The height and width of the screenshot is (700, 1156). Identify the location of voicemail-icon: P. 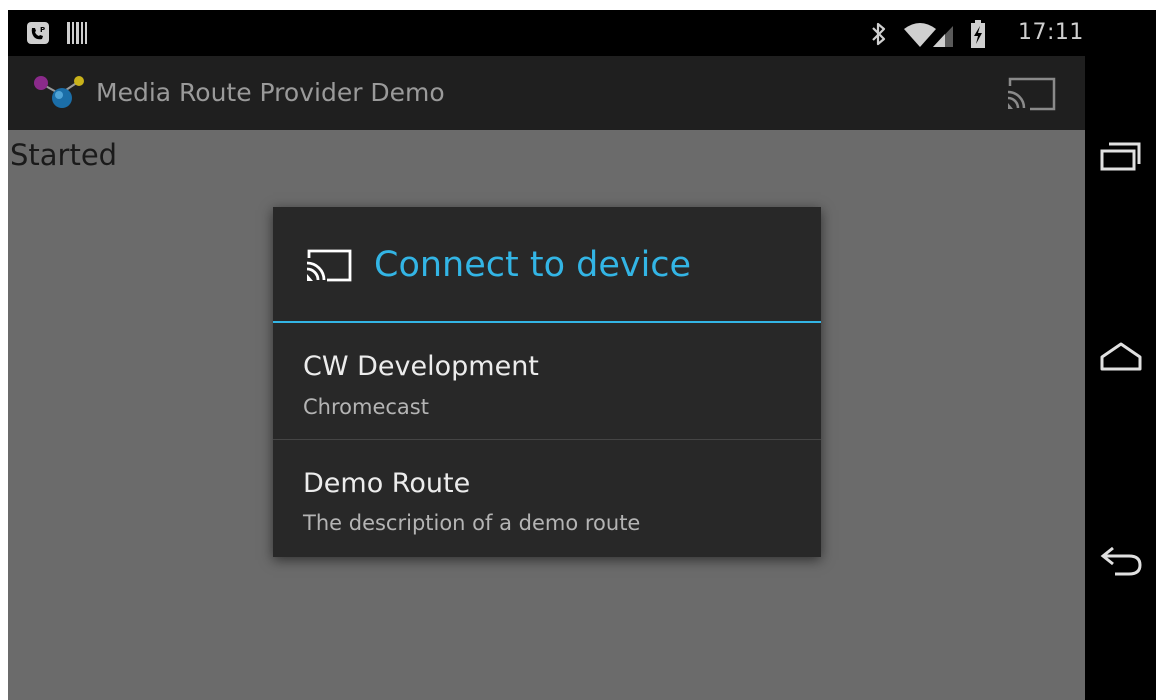
(38, 35).